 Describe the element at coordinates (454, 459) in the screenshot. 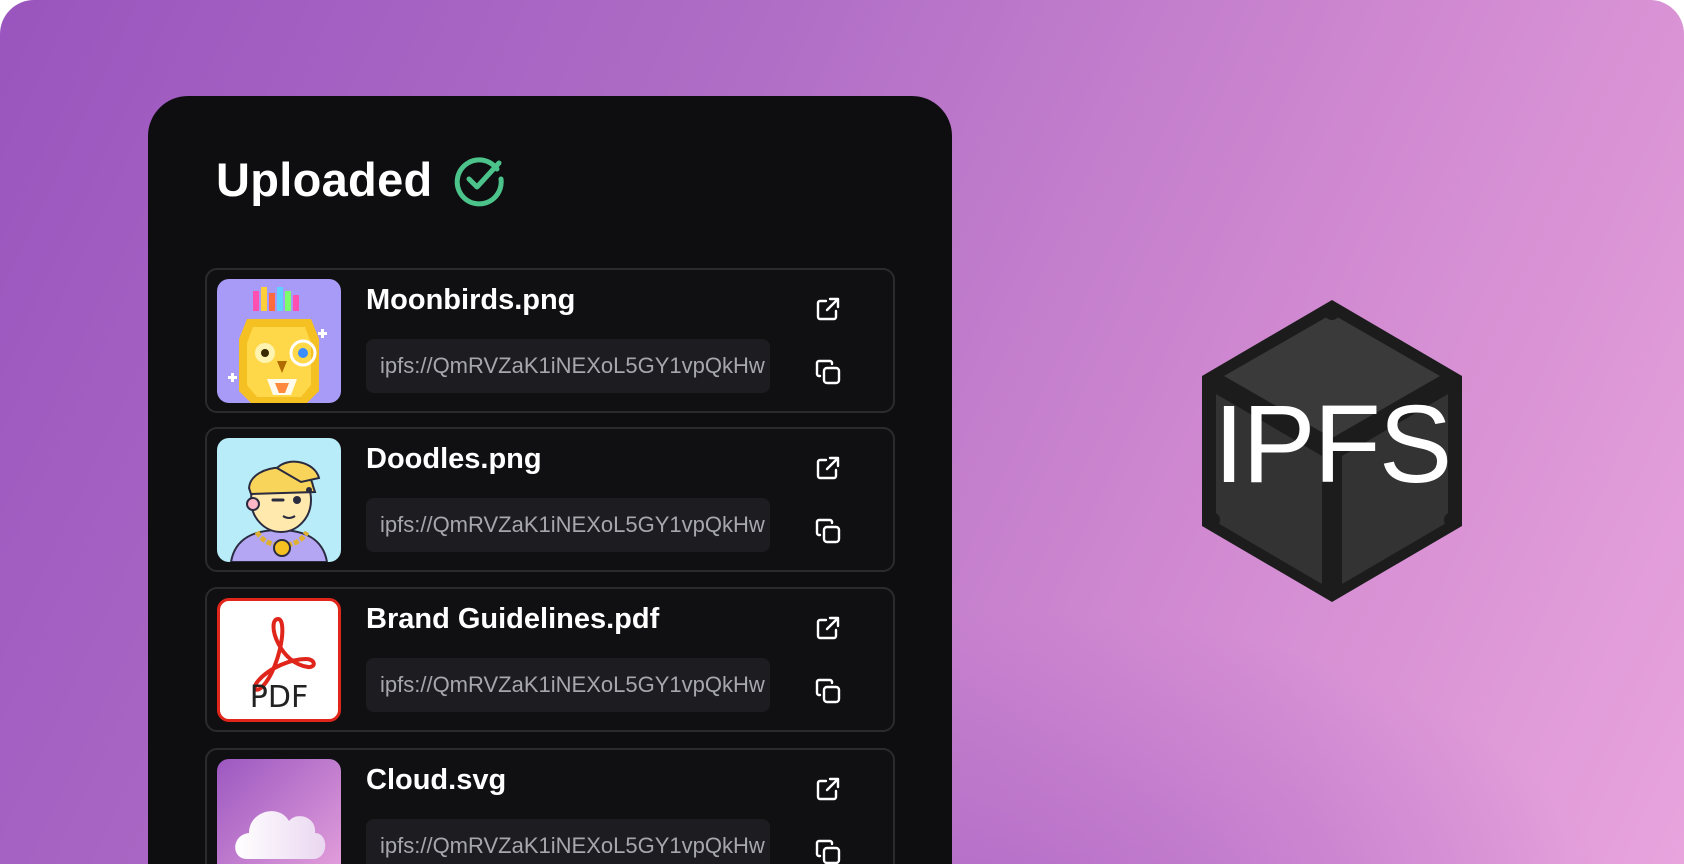

I see `file-name: Doodles.png` at that location.